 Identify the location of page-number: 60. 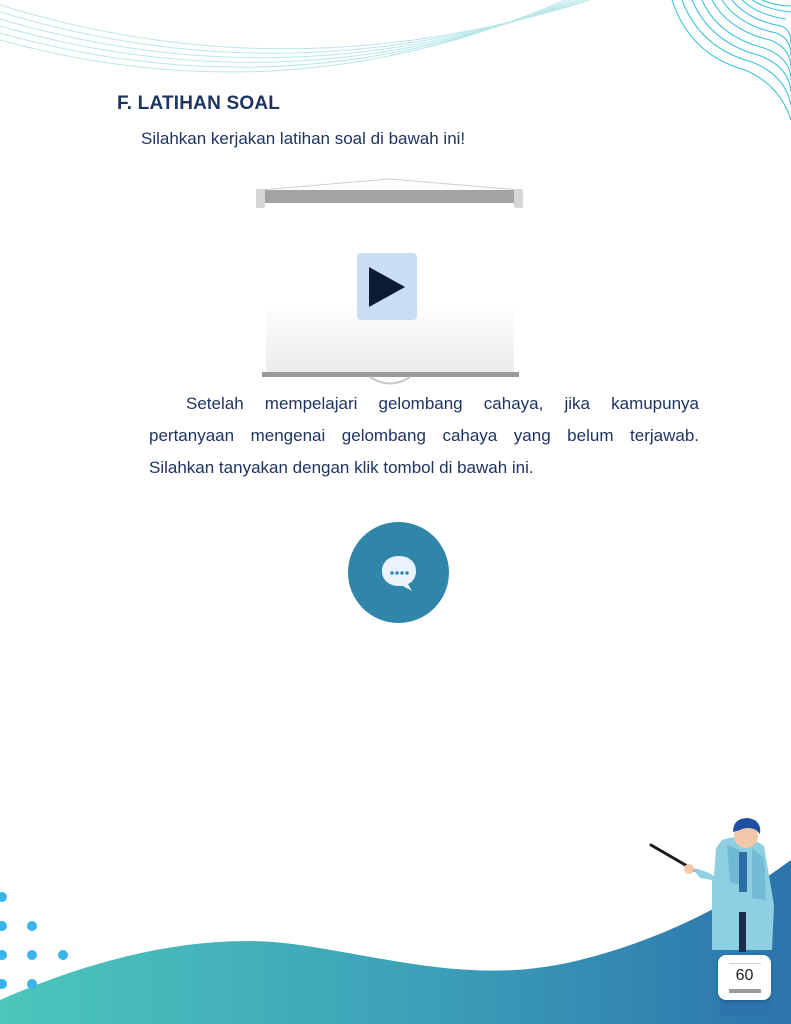
(744, 975).